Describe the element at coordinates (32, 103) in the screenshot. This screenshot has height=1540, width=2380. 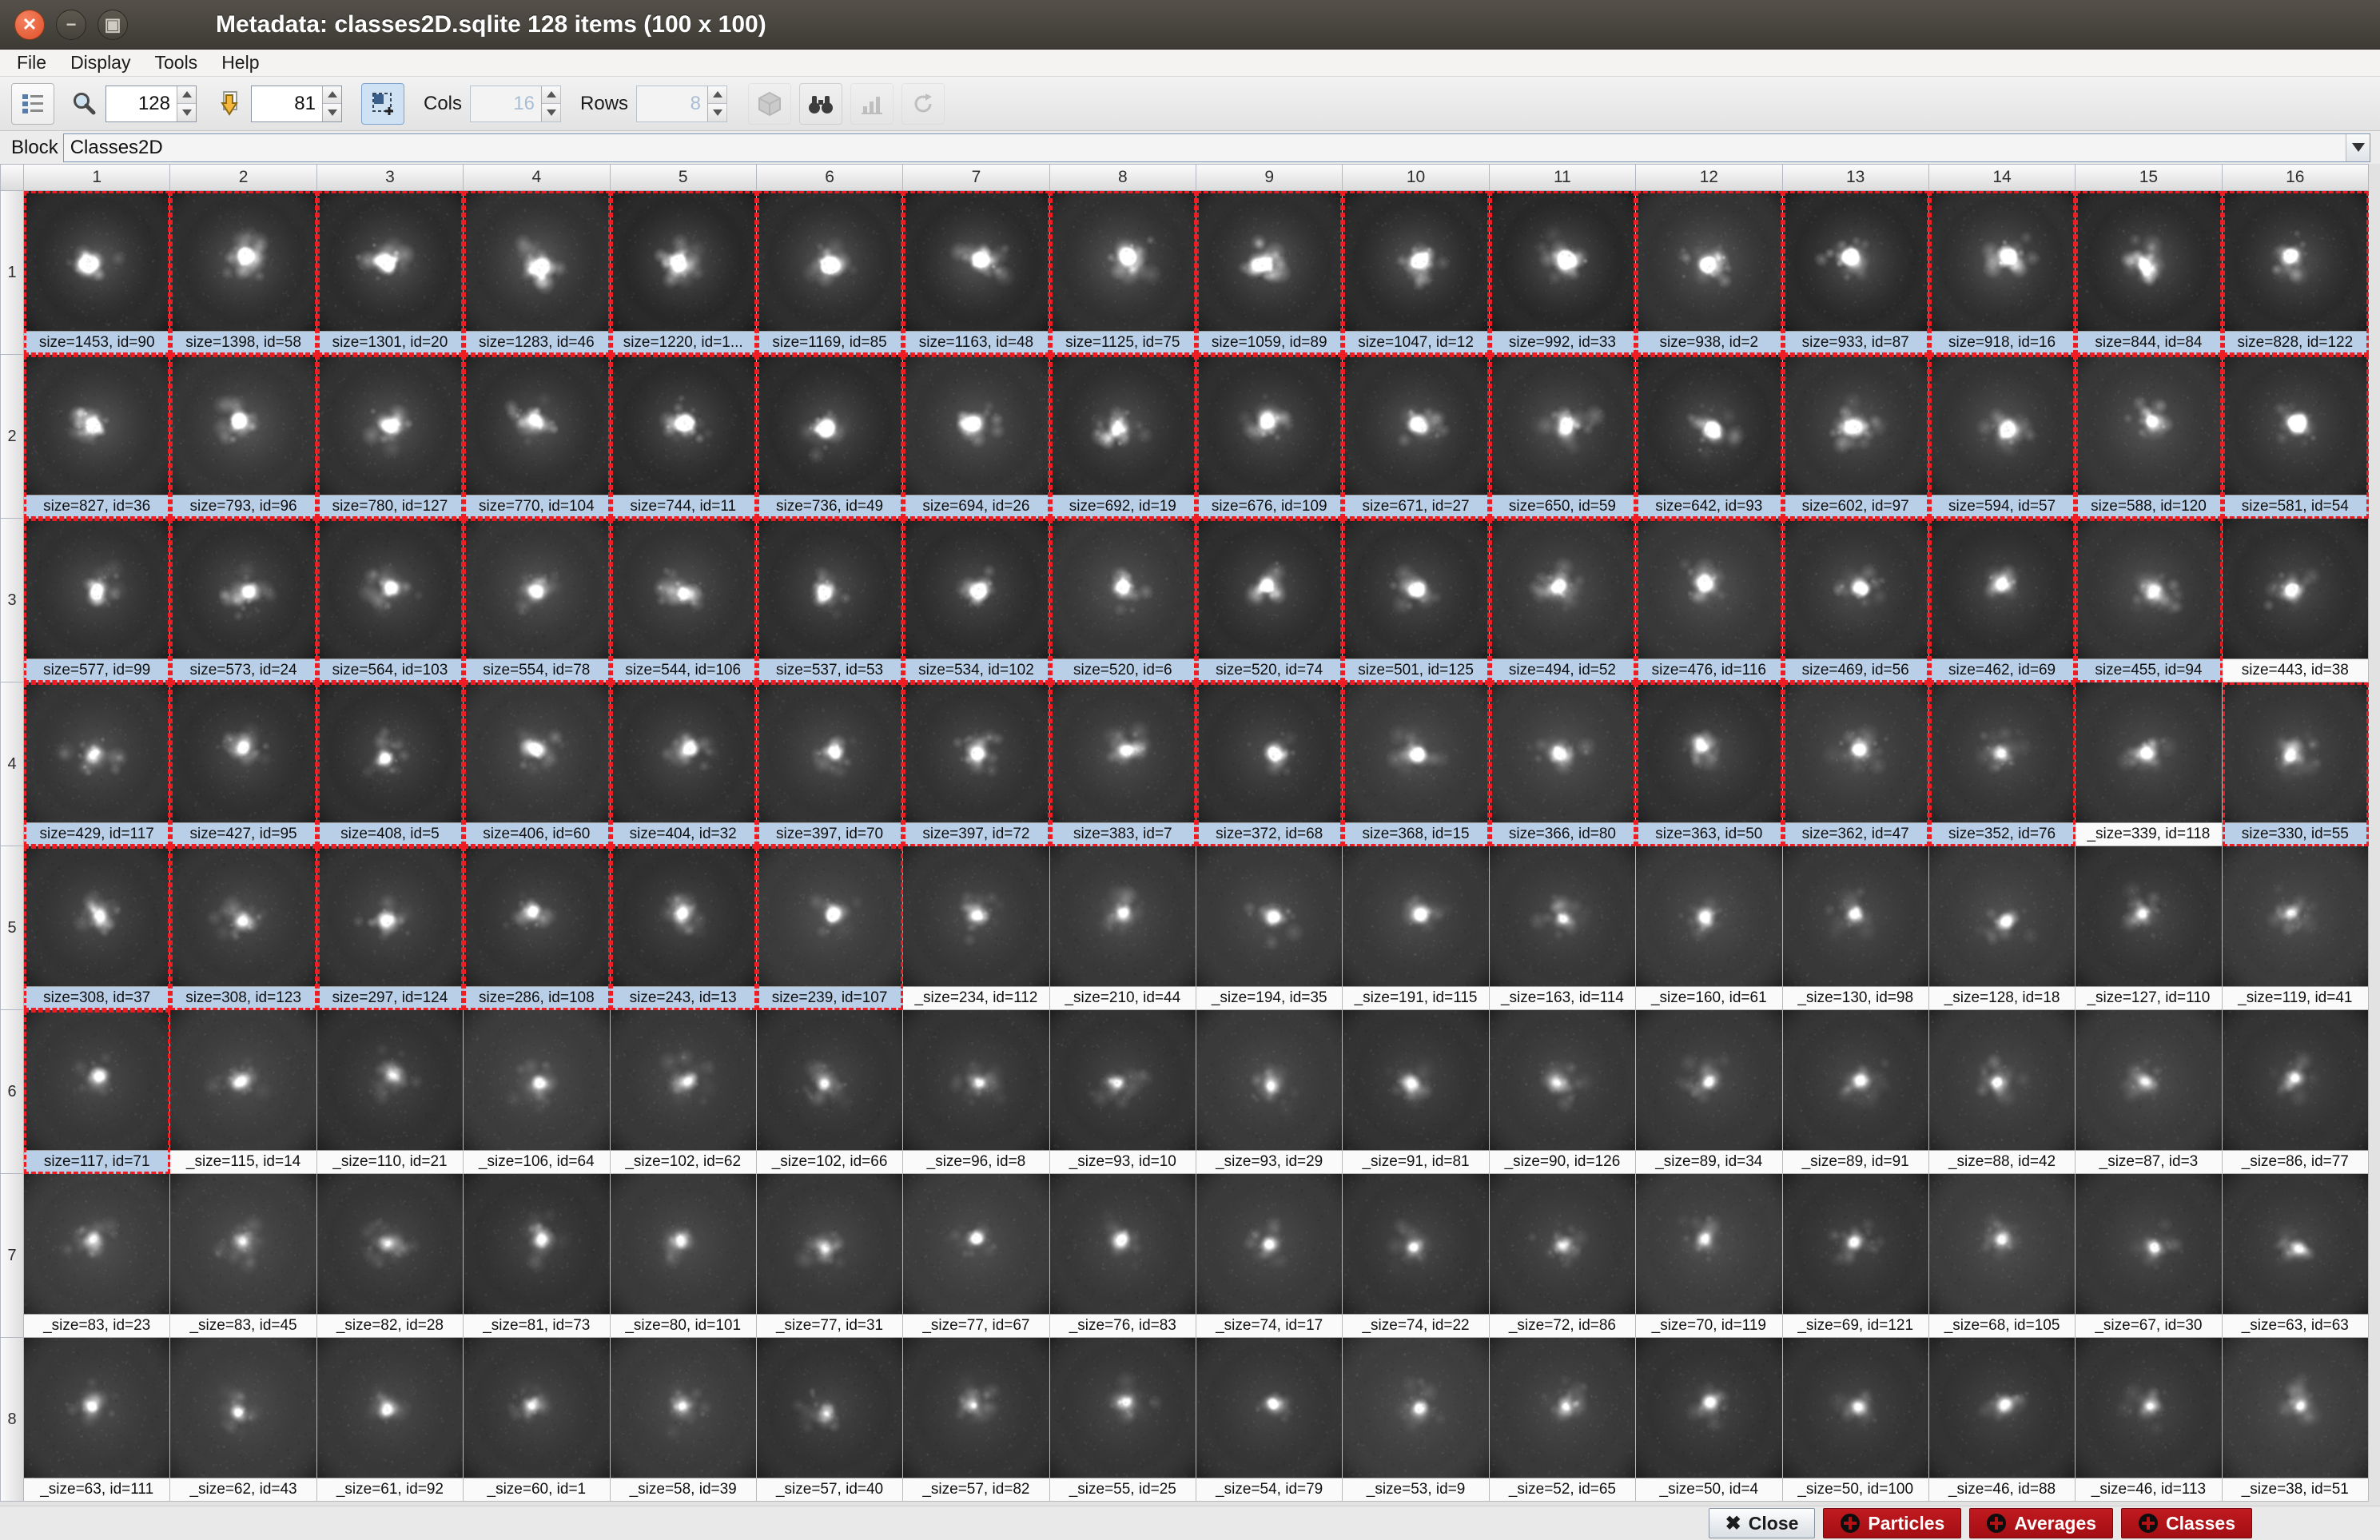
I see `columns-list-button` at that location.